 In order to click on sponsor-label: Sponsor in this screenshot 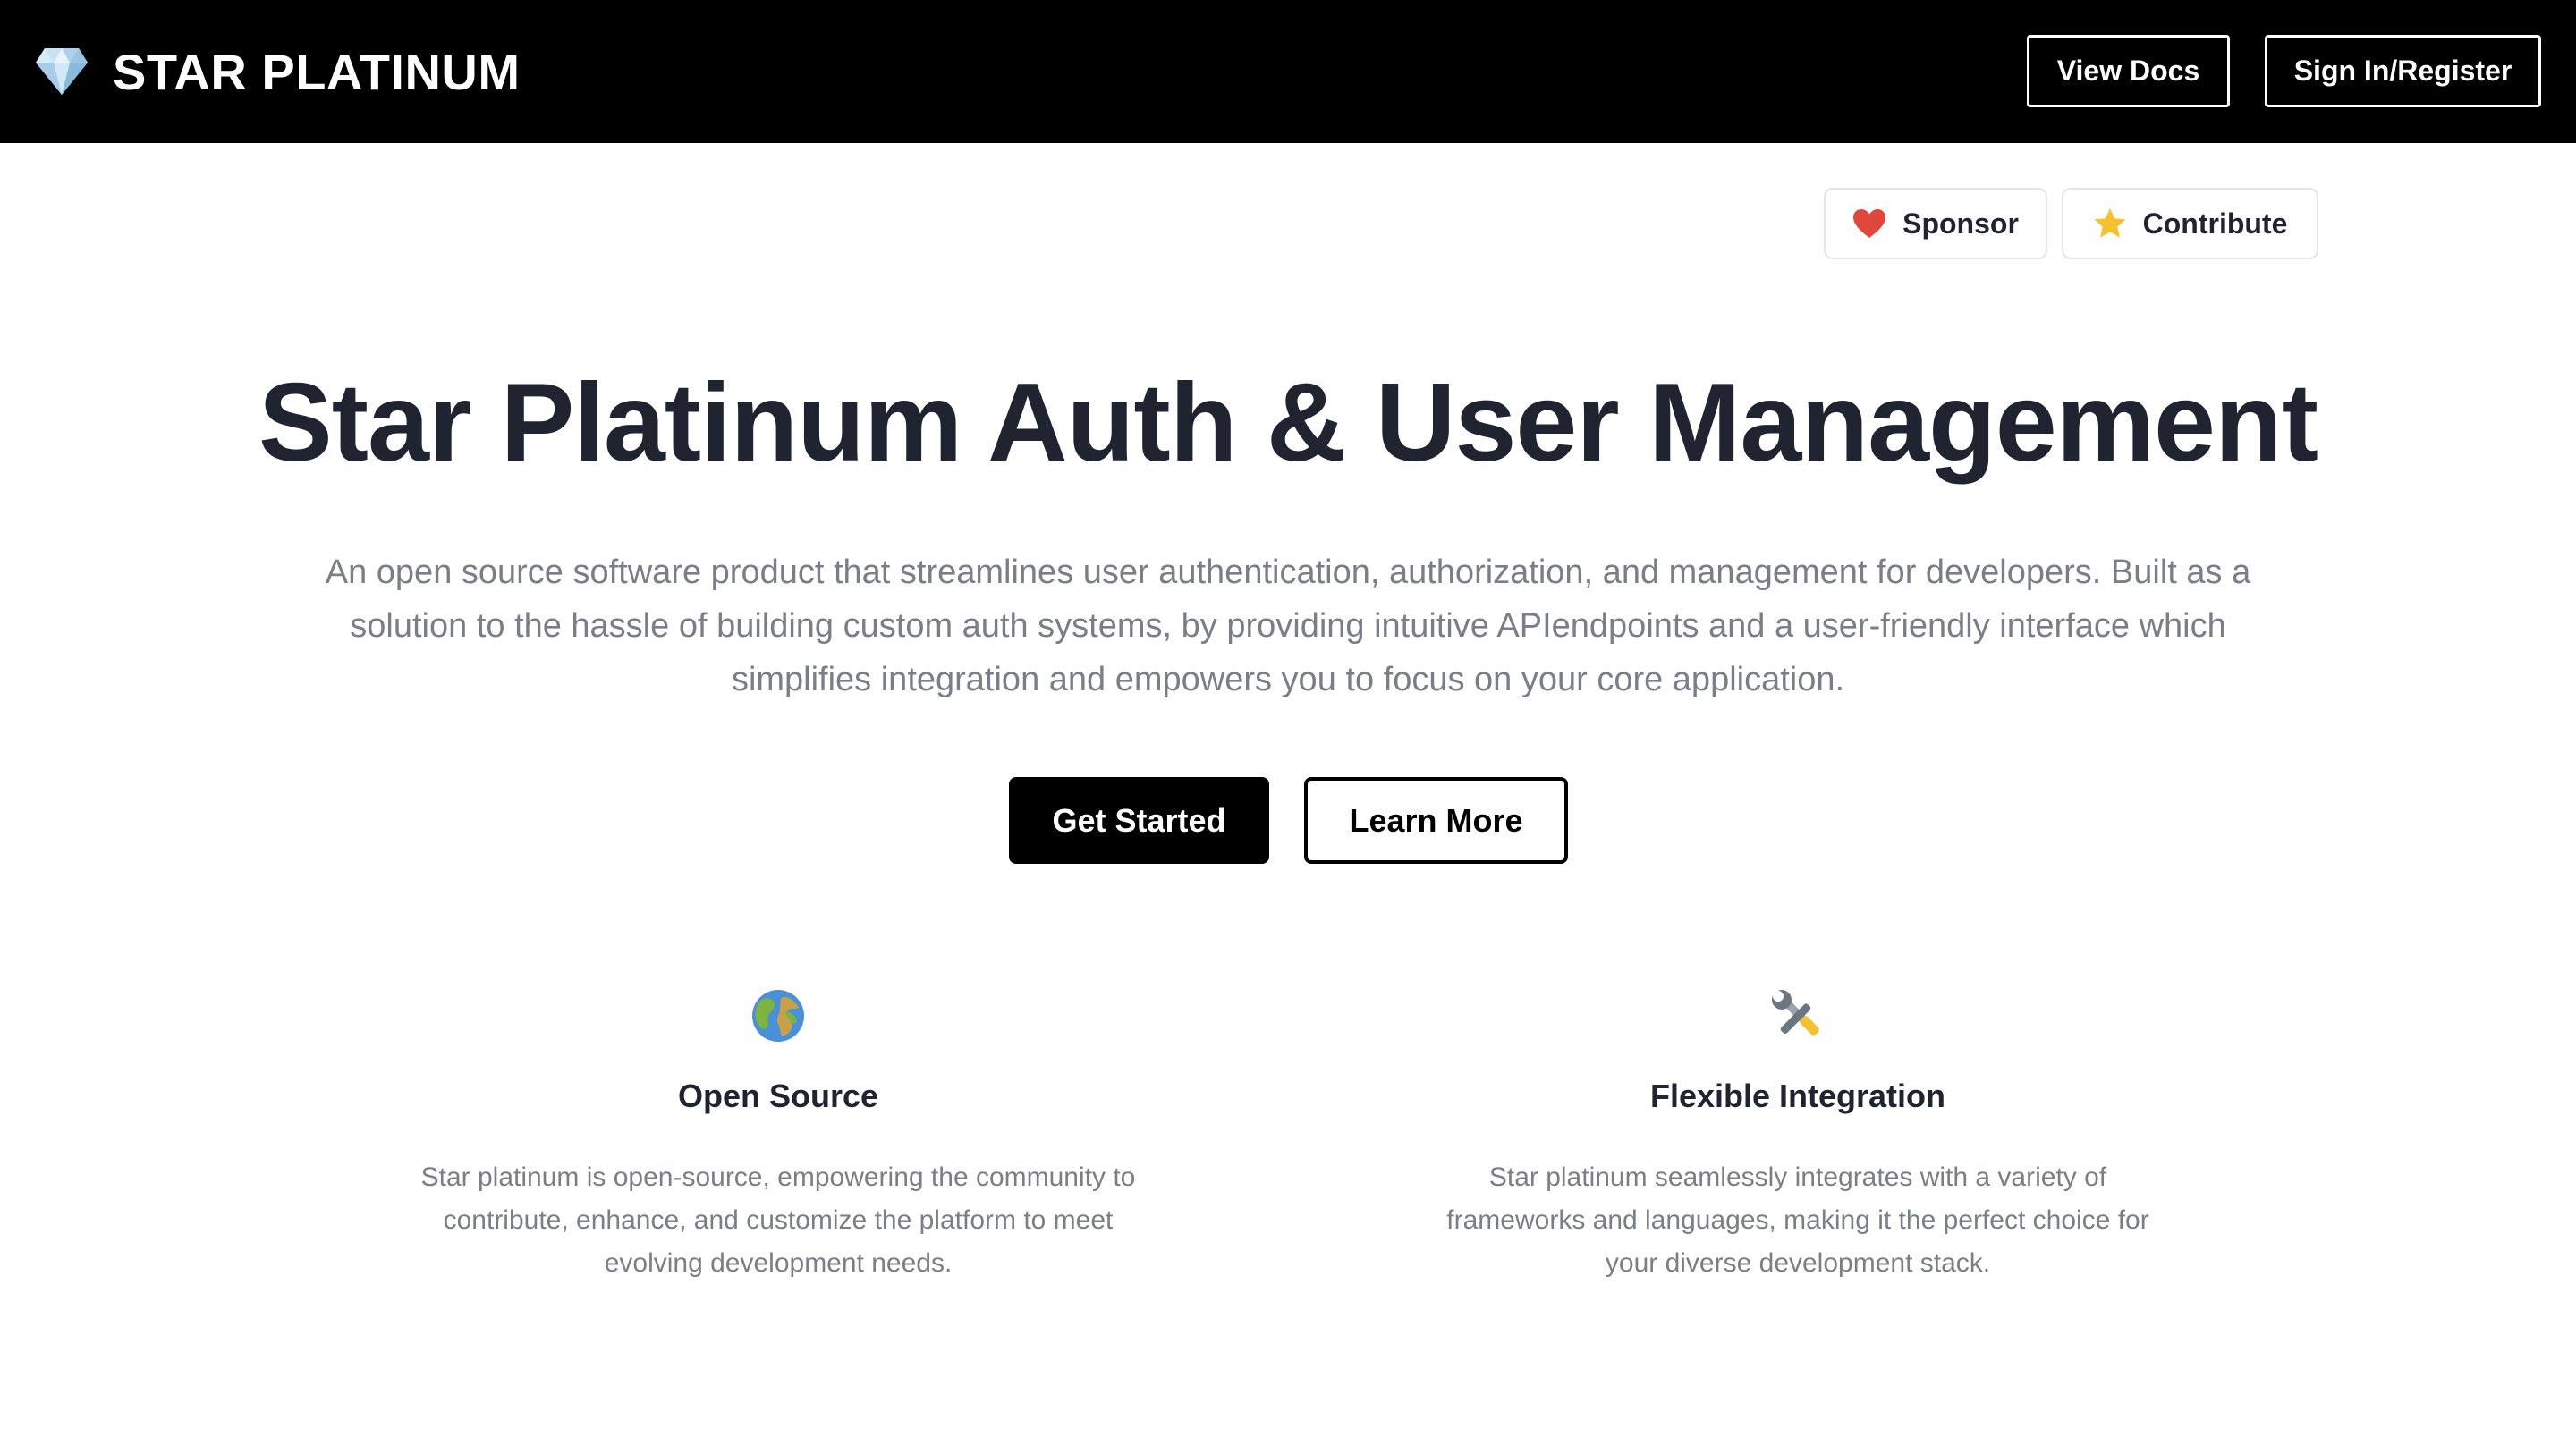, I will do `click(1960, 223)`.